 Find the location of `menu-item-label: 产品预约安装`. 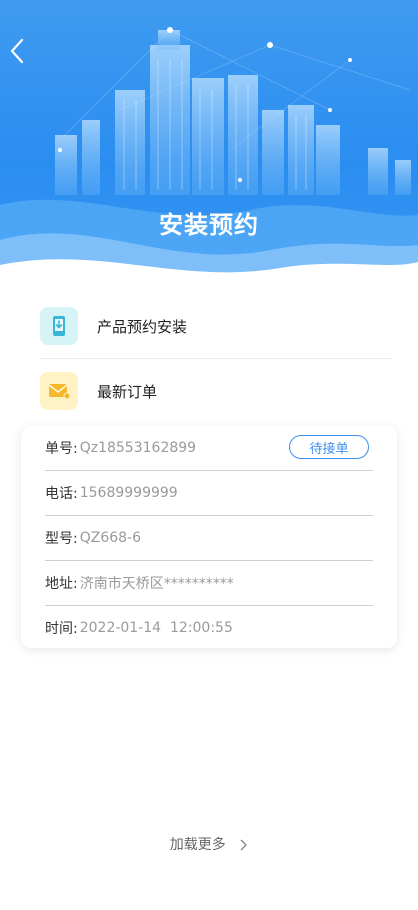

menu-item-label: 产品预约安装 is located at coordinates (142, 326).